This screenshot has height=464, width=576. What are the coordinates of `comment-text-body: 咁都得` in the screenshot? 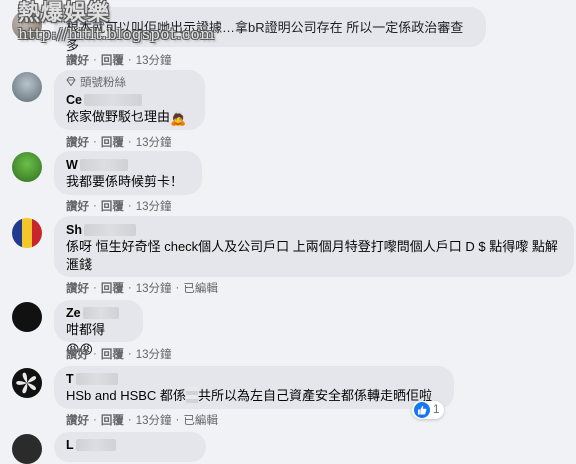 It's located at (86, 329).